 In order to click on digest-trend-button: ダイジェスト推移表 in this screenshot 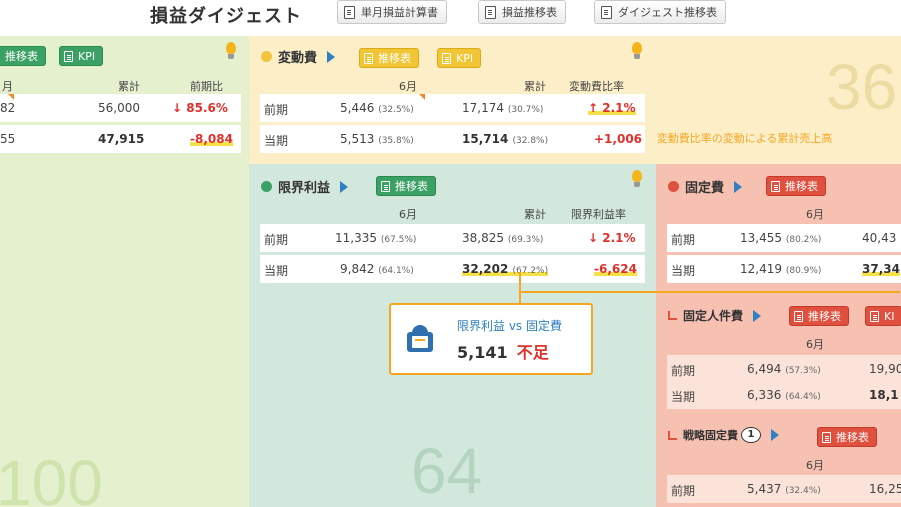, I will do `click(660, 12)`.